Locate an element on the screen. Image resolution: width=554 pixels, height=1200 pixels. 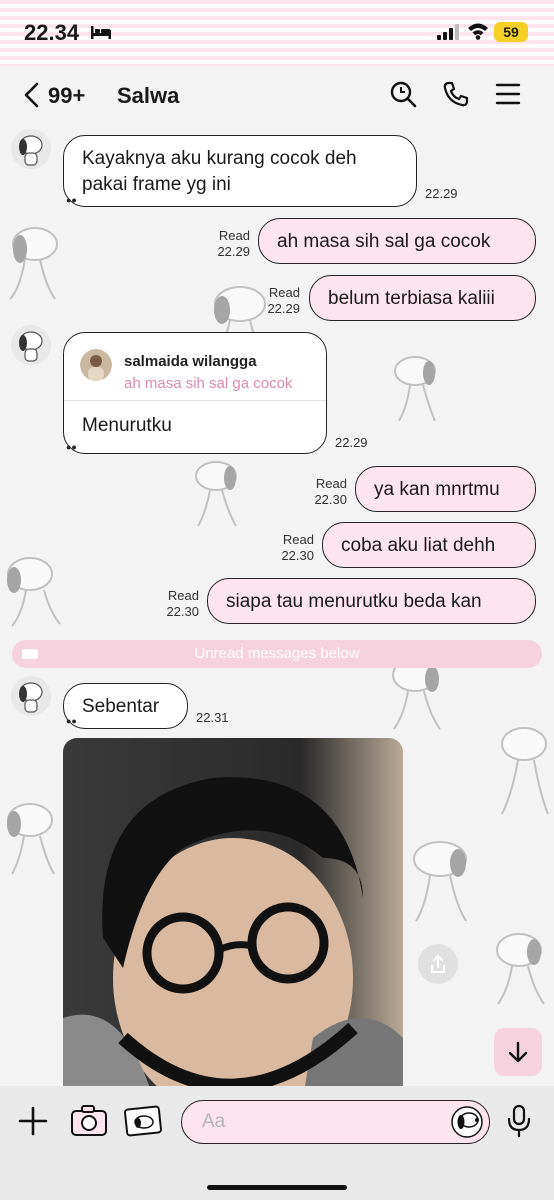
chat-header: 99+ Salwa is located at coordinates (277, 95).